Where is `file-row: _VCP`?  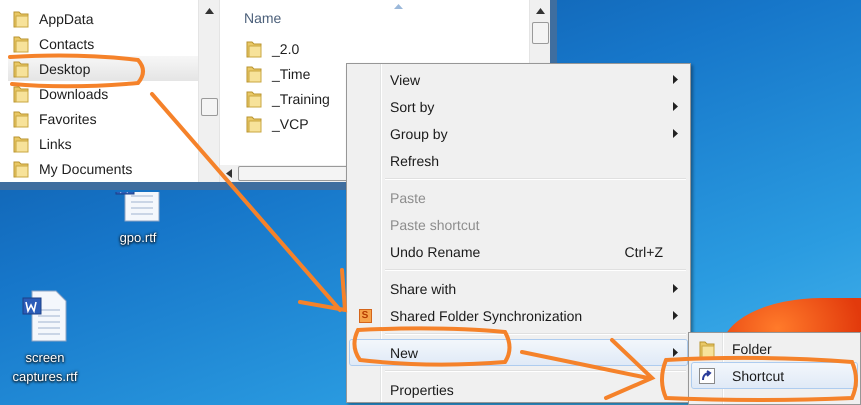
file-row: _VCP is located at coordinates (277, 123).